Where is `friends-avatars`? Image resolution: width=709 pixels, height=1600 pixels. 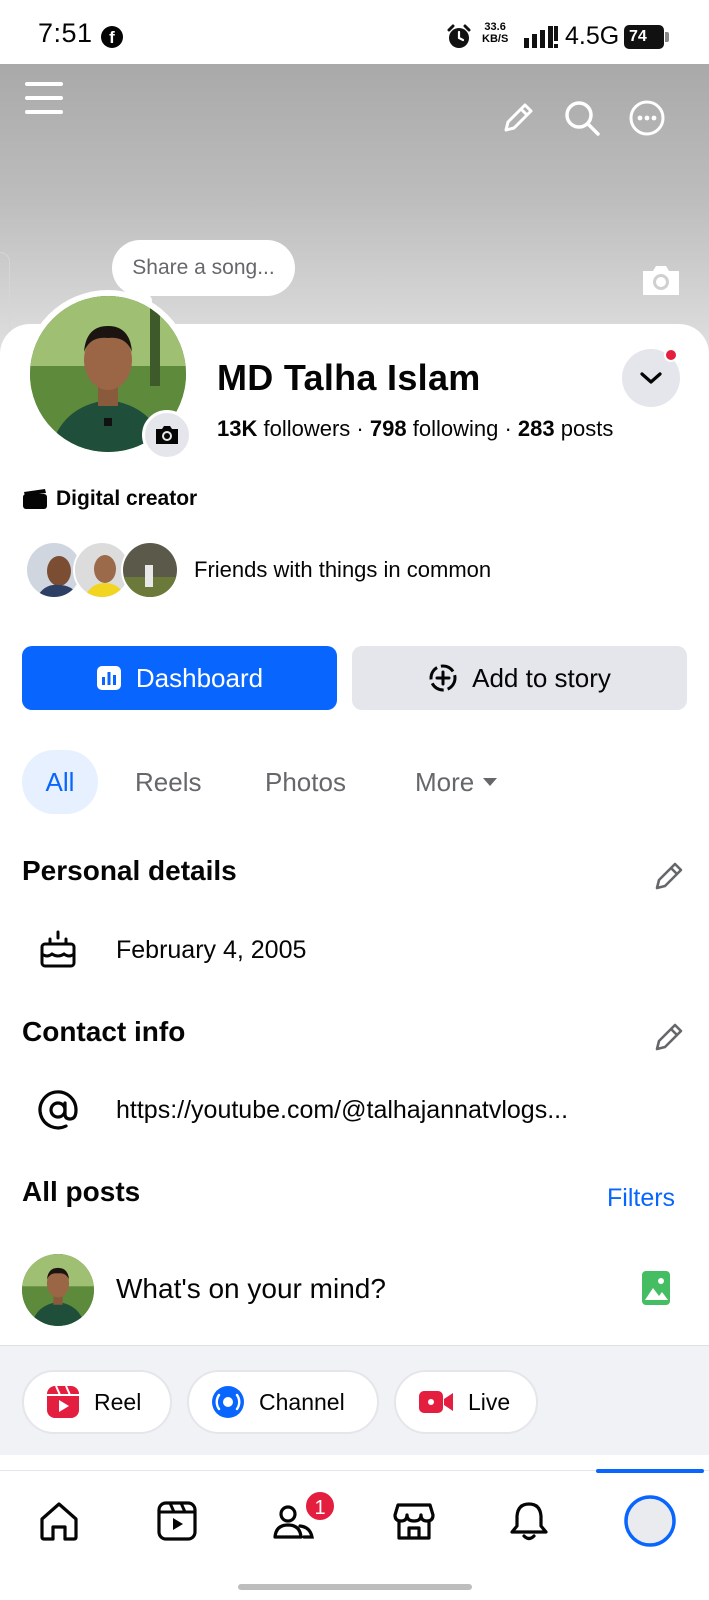 friends-avatars is located at coordinates (102, 570).